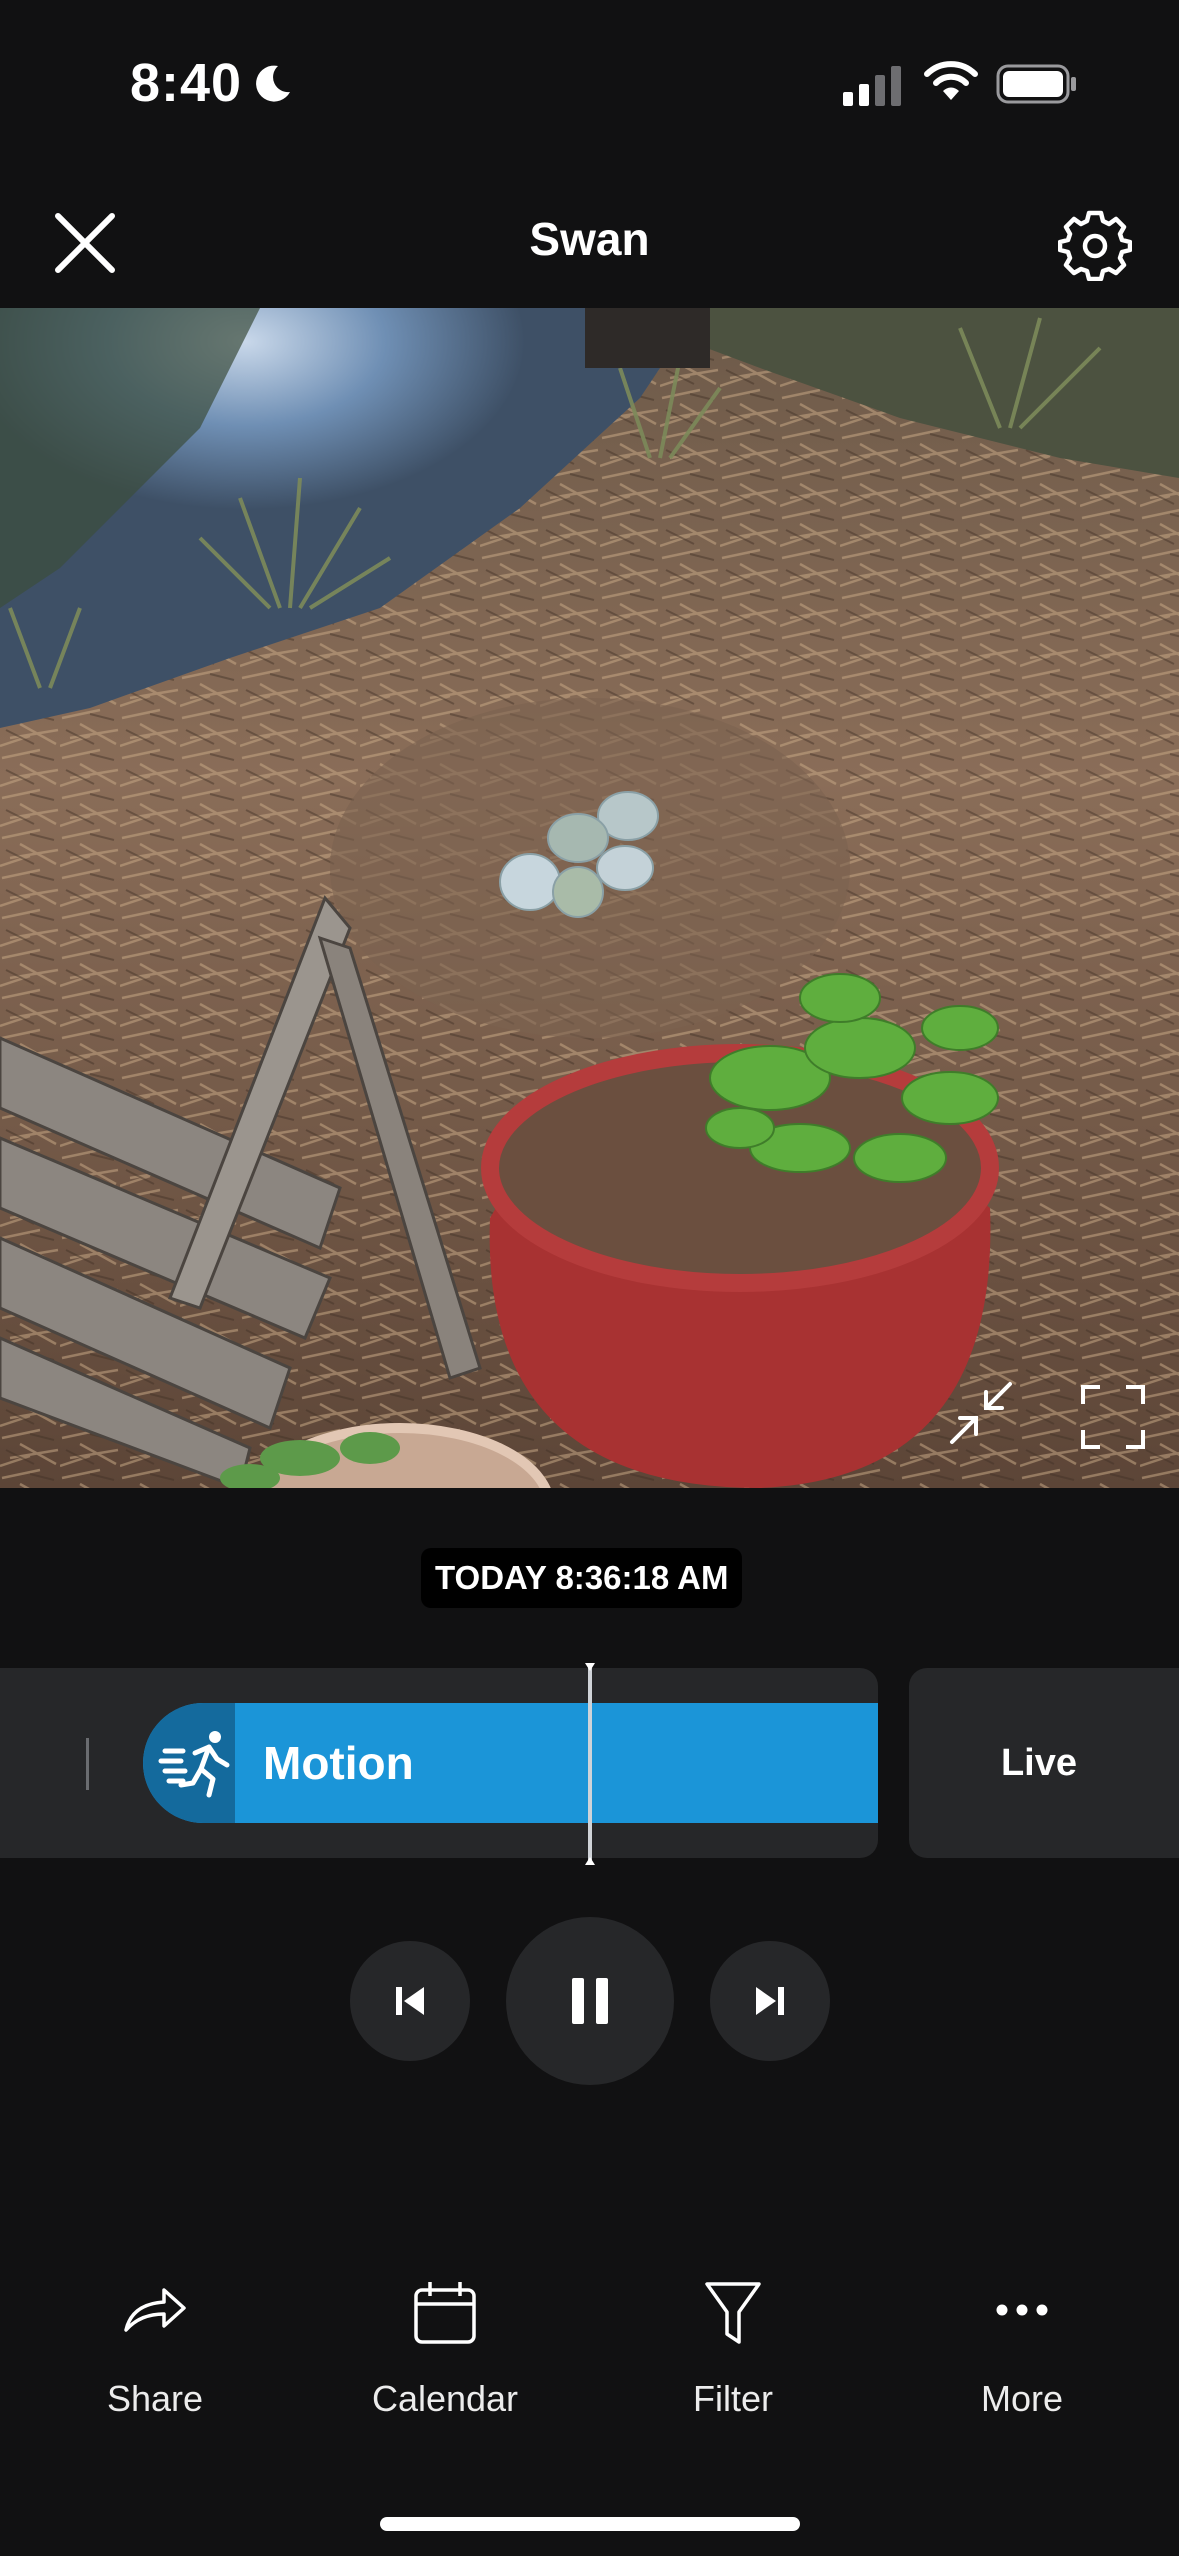  What do you see at coordinates (1022, 2310) in the screenshot?
I see `more-icon` at bounding box center [1022, 2310].